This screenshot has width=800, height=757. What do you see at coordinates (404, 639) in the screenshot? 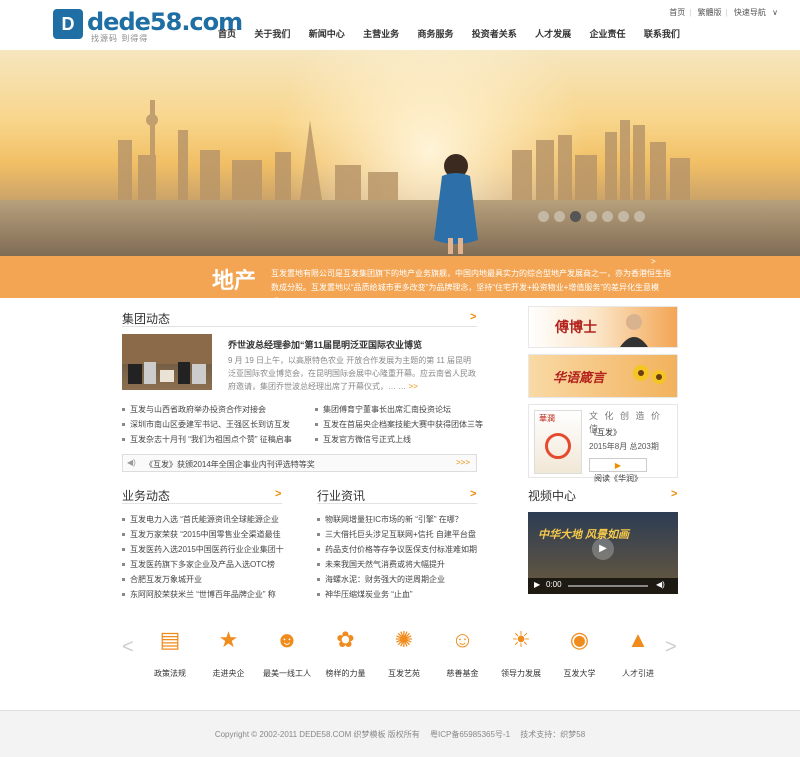
I see `art-icon: ✺` at bounding box center [404, 639].